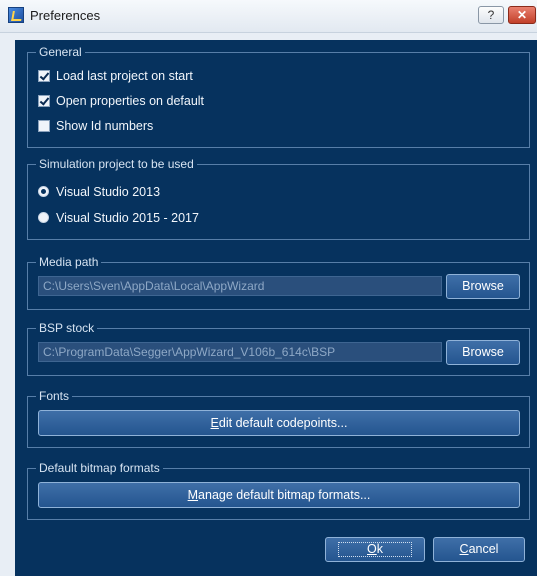 This screenshot has width=537, height=576. Describe the element at coordinates (16, 15) in the screenshot. I see `app-icon` at that location.